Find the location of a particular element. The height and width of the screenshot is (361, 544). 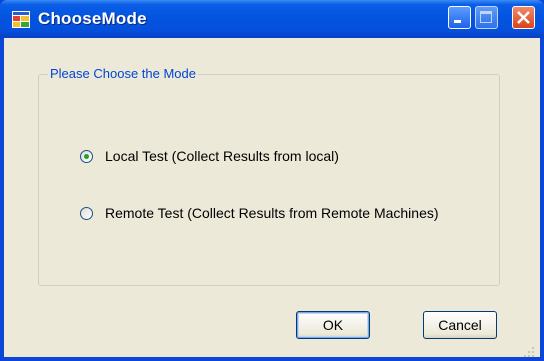

local-test-radio is located at coordinates (86, 156).